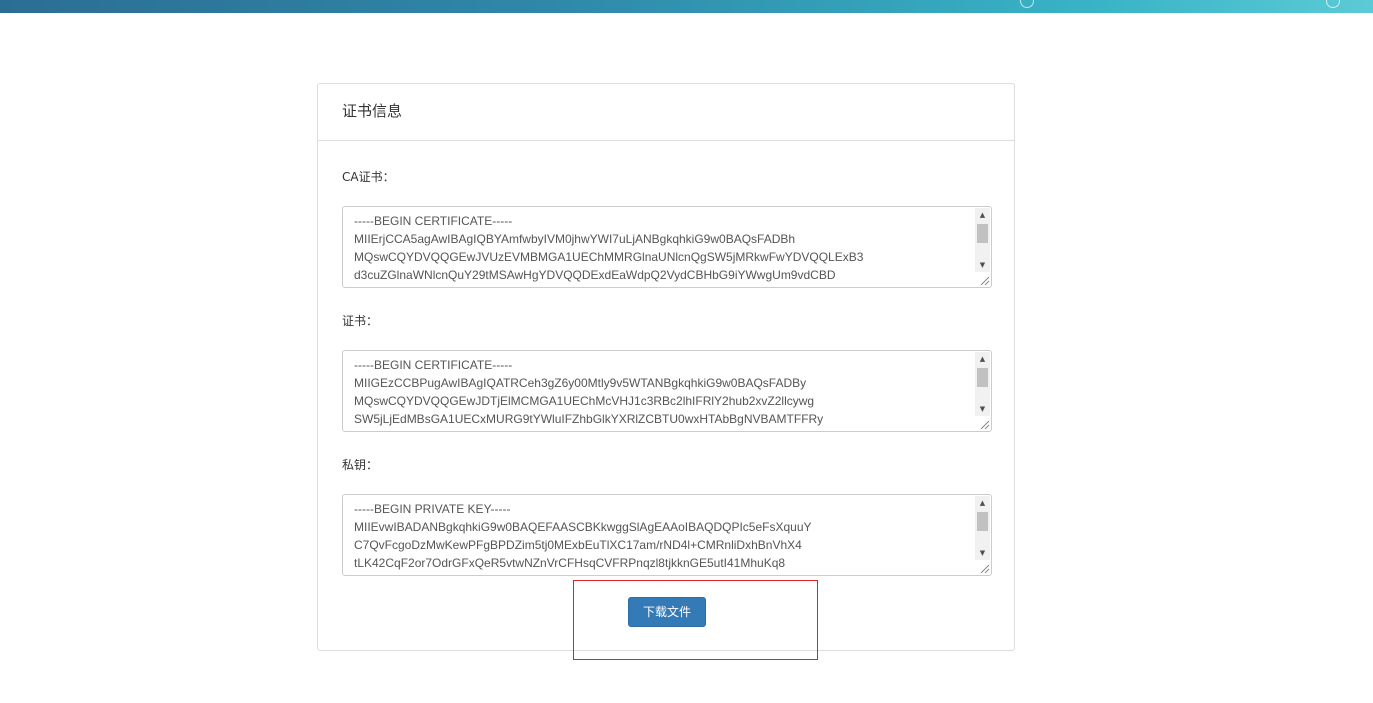 The height and width of the screenshot is (703, 1373). Describe the element at coordinates (360, 465) in the screenshot. I see `private-key-label: 私钥：` at that location.